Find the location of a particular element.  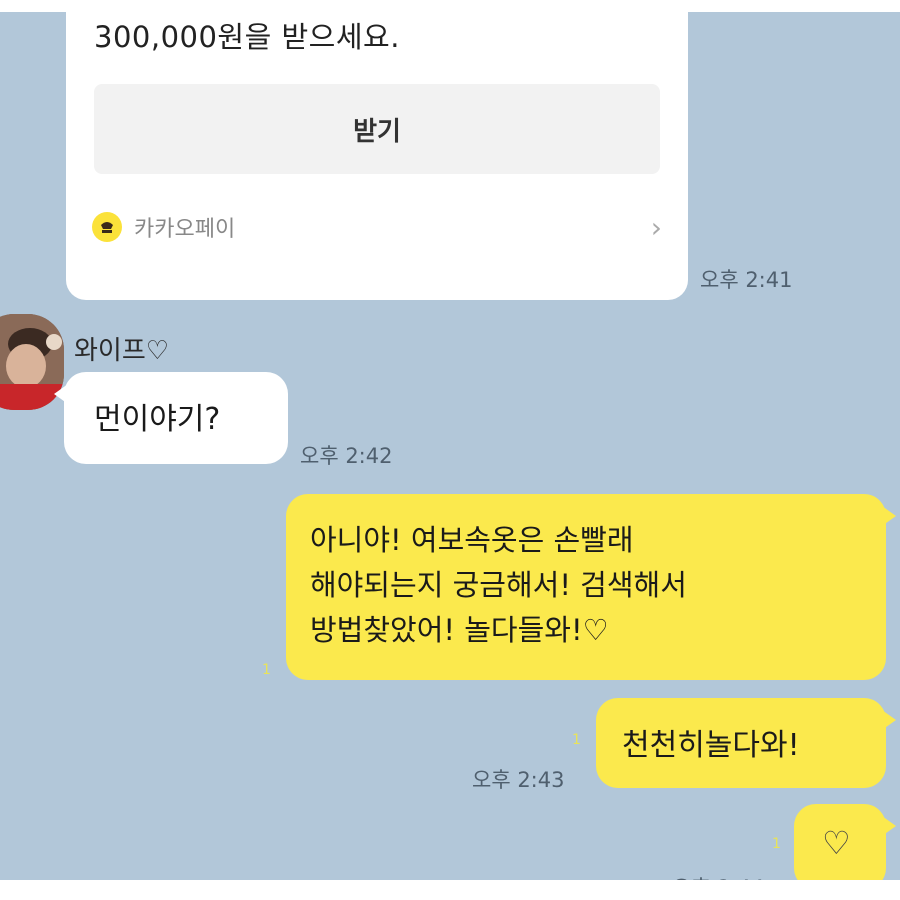

message-bubble-incoming: 먼이야기? is located at coordinates (171, 418).